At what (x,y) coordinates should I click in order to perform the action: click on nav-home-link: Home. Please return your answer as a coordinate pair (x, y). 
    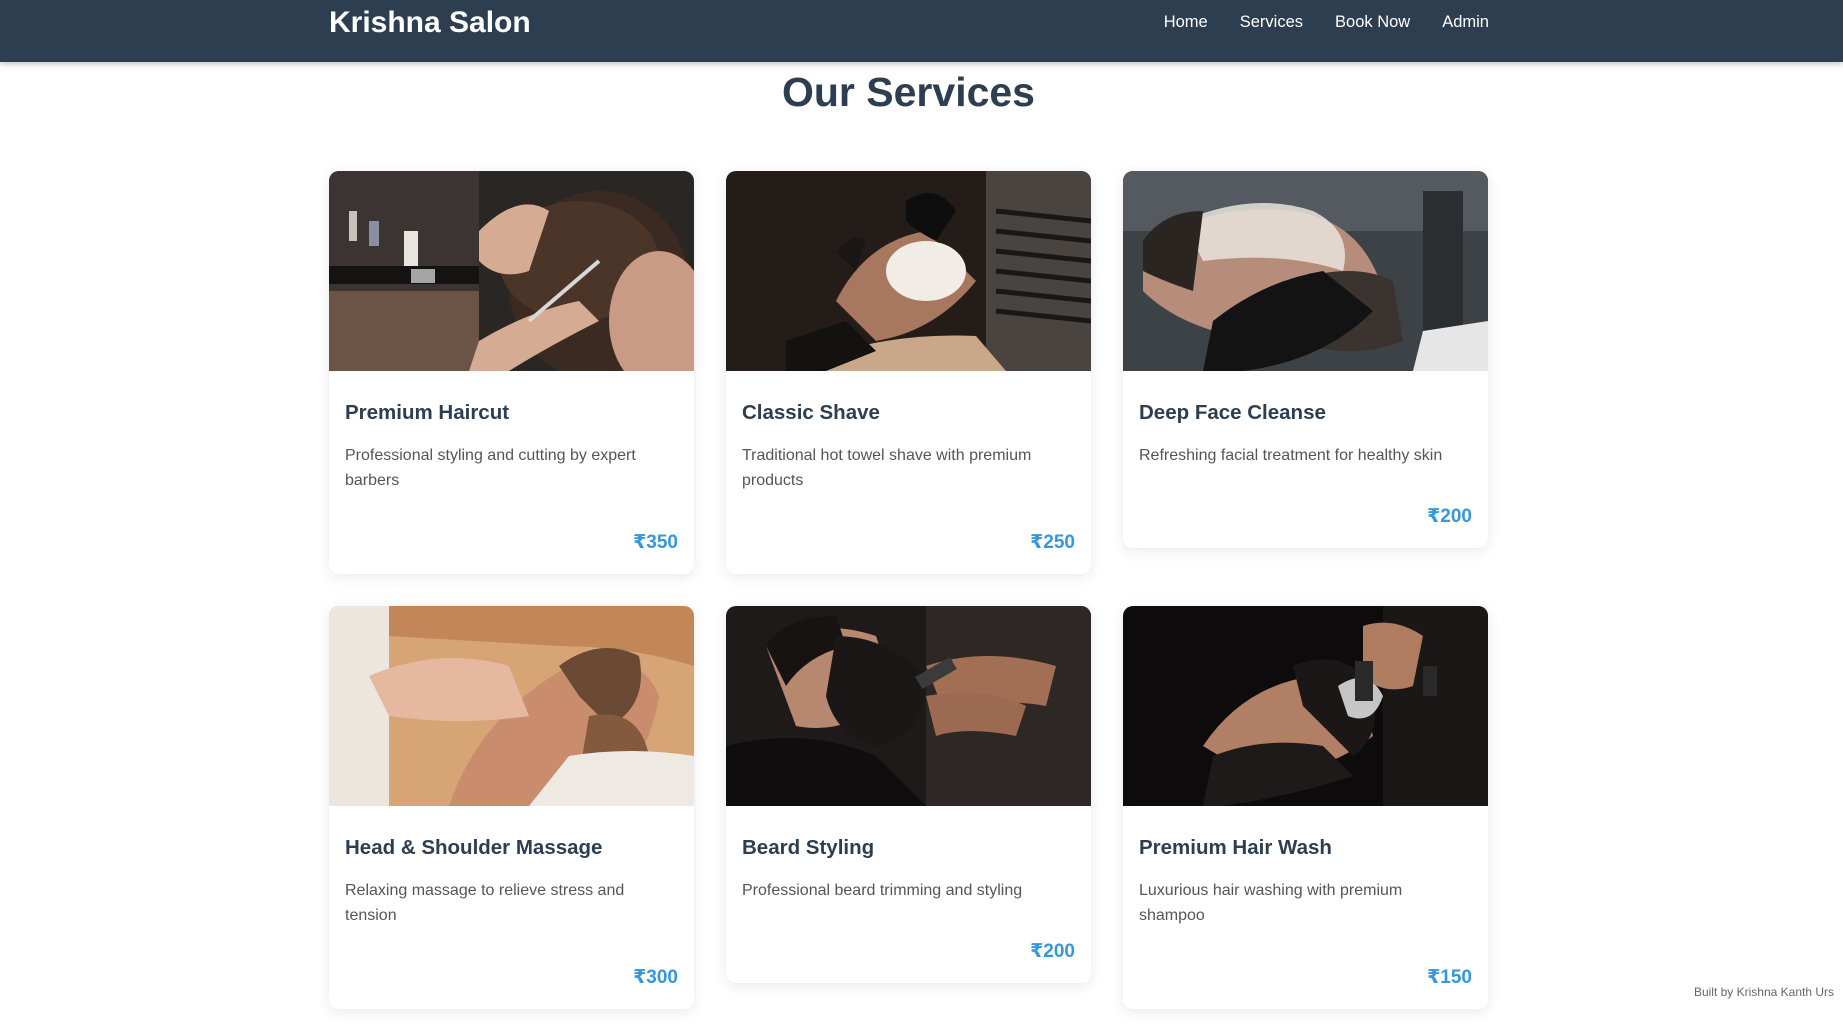
    Looking at the image, I should click on (1186, 22).